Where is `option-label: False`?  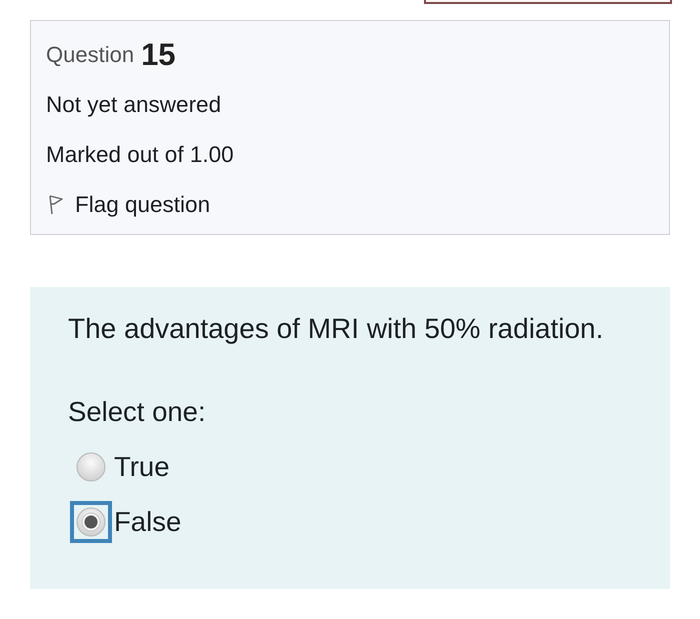
option-label: False is located at coordinates (148, 522).